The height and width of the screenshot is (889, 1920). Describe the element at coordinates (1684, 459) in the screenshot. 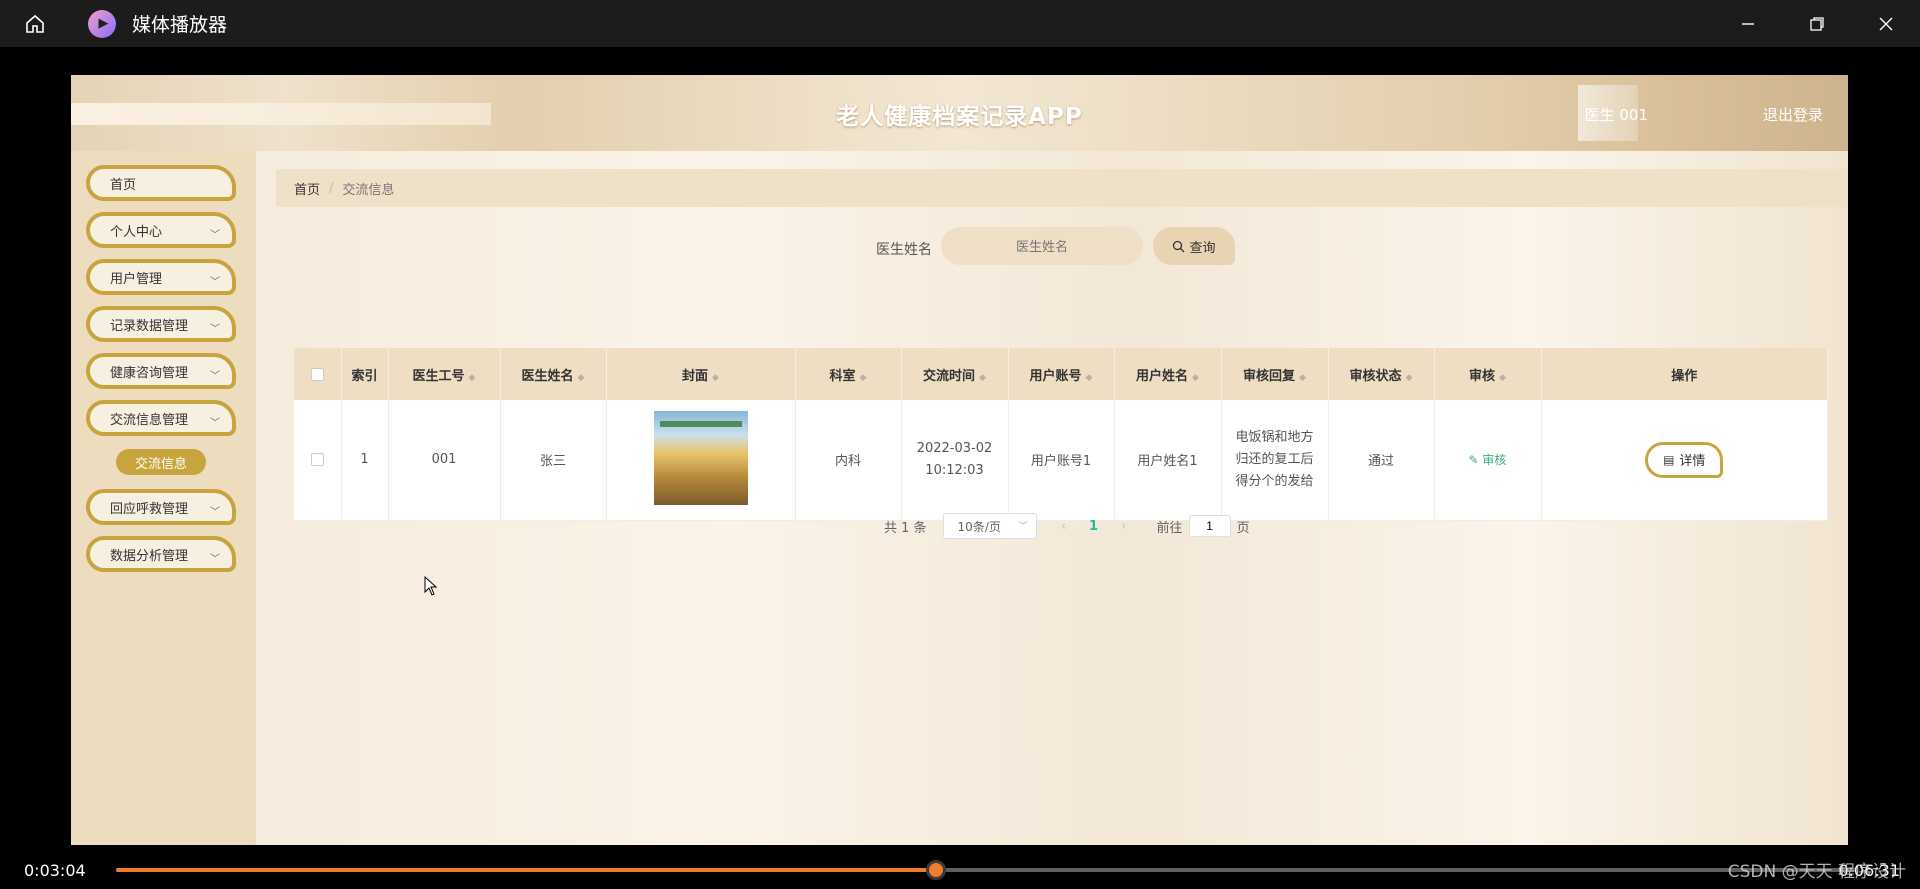

I see `detail-button: ▤ 详情` at that location.